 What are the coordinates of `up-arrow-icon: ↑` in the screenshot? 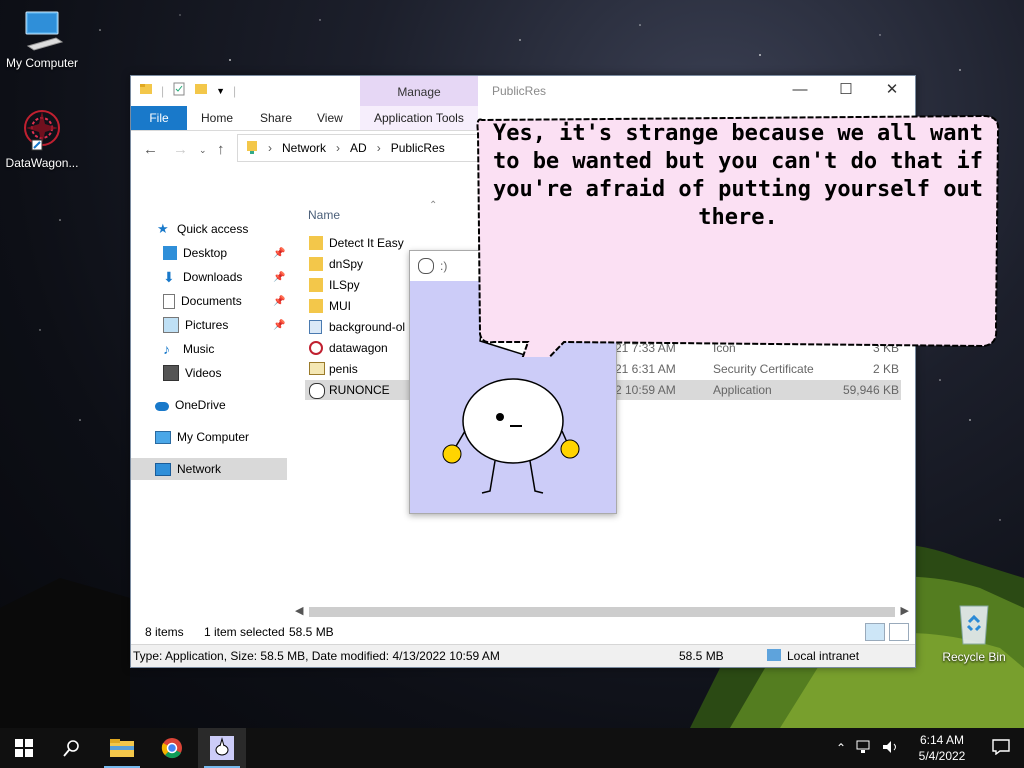 It's located at (221, 149).